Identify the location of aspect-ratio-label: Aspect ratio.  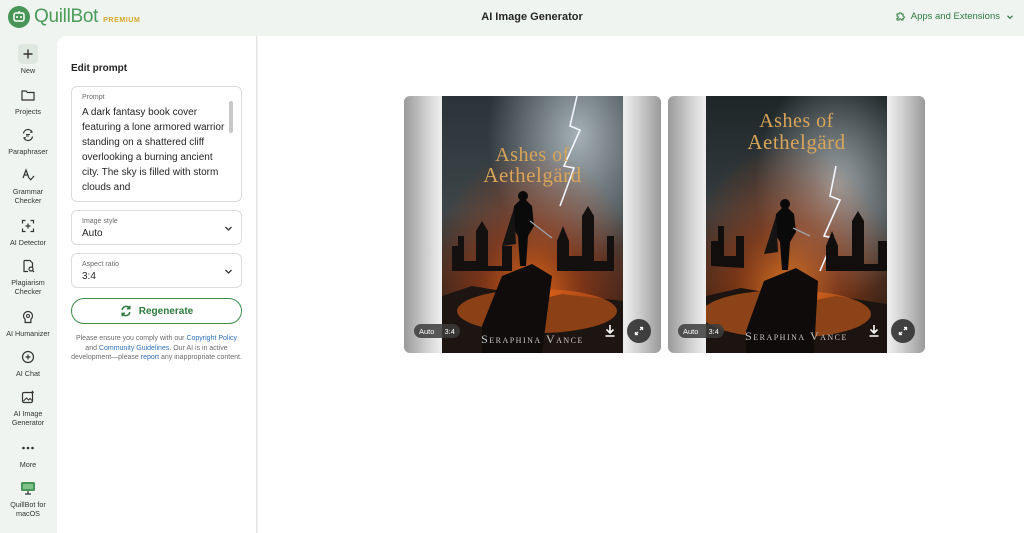
(100, 264).